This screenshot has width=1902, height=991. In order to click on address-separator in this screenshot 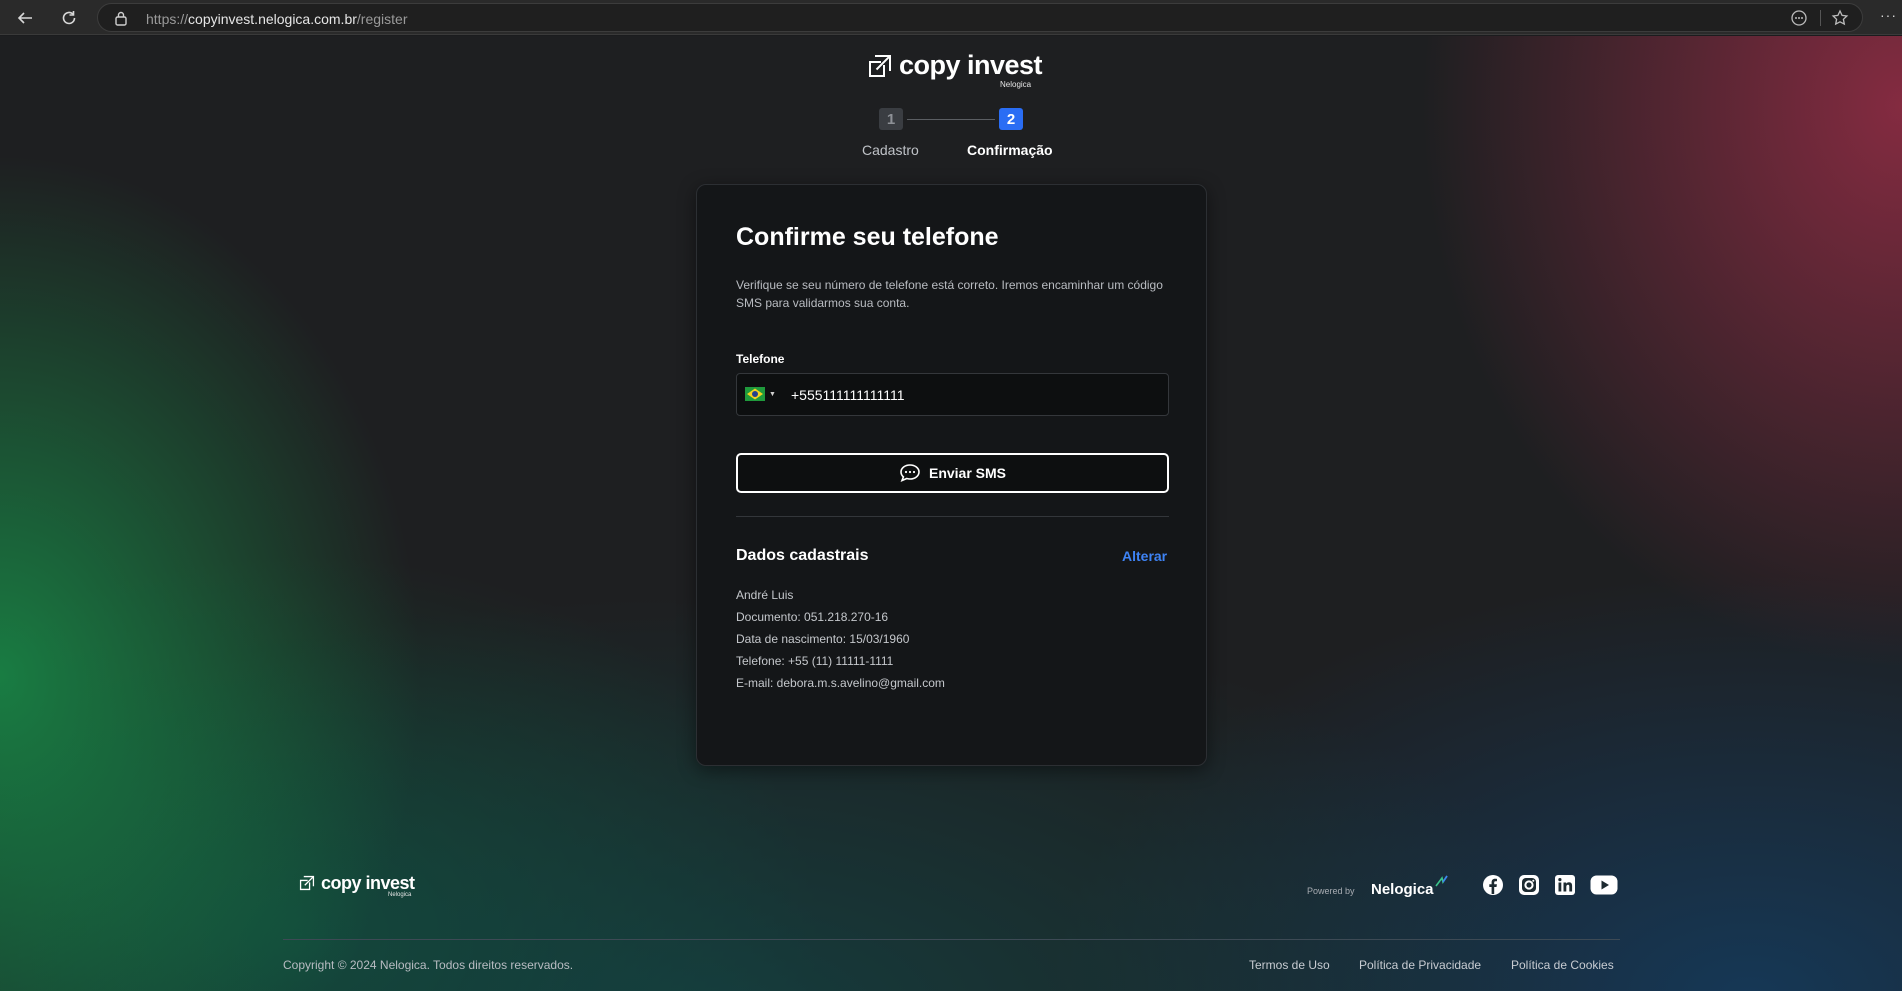, I will do `click(1820, 18)`.